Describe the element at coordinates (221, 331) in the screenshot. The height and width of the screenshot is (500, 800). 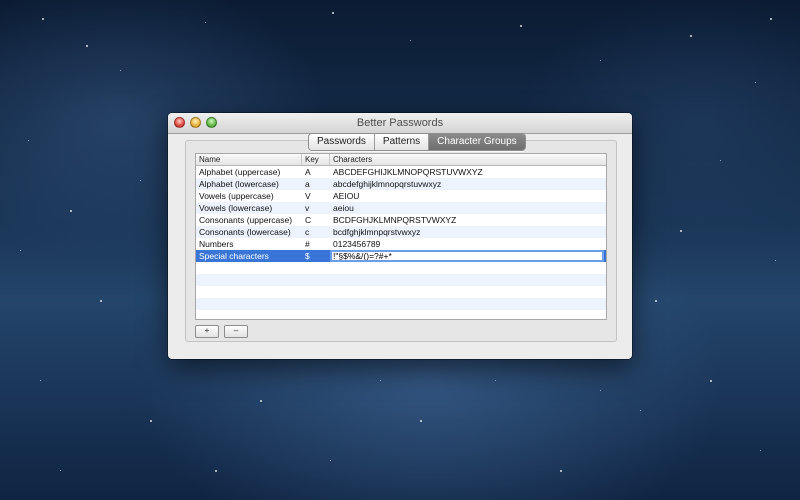
I see `table-buttons: + –` at that location.